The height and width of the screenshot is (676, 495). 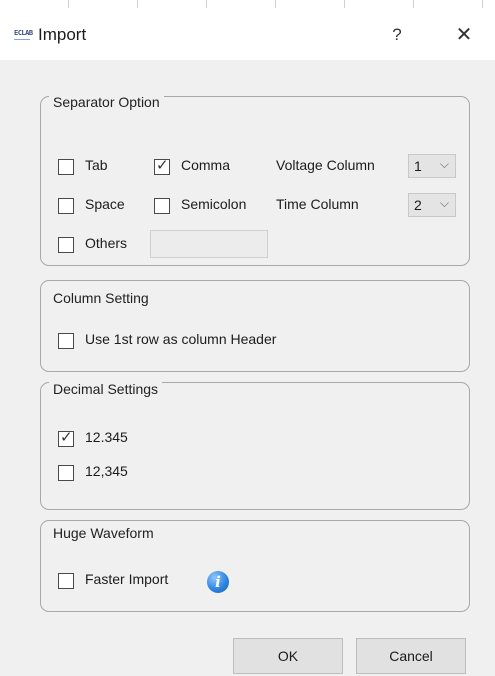 I want to click on huge-waveform-title: Huge Waveform, so click(x=103, y=533).